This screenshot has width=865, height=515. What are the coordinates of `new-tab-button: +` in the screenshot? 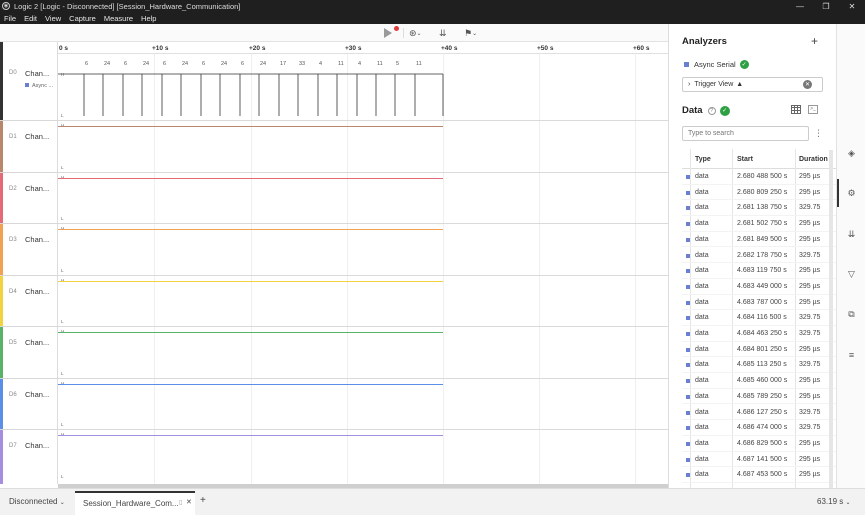 It's located at (203, 500).